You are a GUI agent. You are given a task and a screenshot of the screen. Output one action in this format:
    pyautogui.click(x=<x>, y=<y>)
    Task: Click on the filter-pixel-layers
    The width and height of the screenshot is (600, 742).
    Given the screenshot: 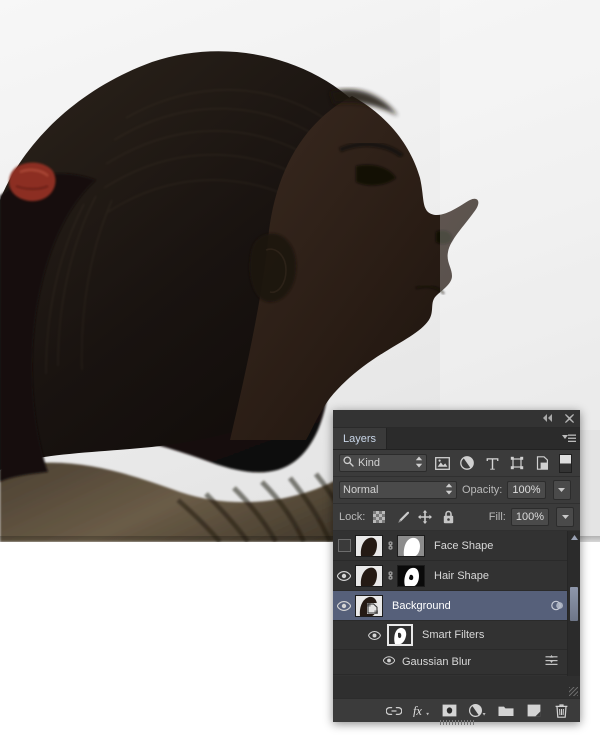 What is the action you would take?
    pyautogui.click(x=442, y=463)
    